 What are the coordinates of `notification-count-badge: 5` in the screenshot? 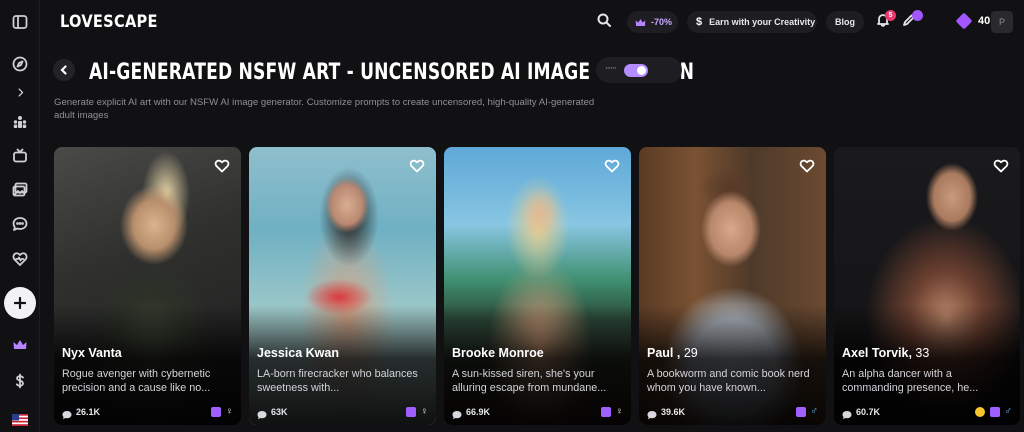 It's located at (890, 15).